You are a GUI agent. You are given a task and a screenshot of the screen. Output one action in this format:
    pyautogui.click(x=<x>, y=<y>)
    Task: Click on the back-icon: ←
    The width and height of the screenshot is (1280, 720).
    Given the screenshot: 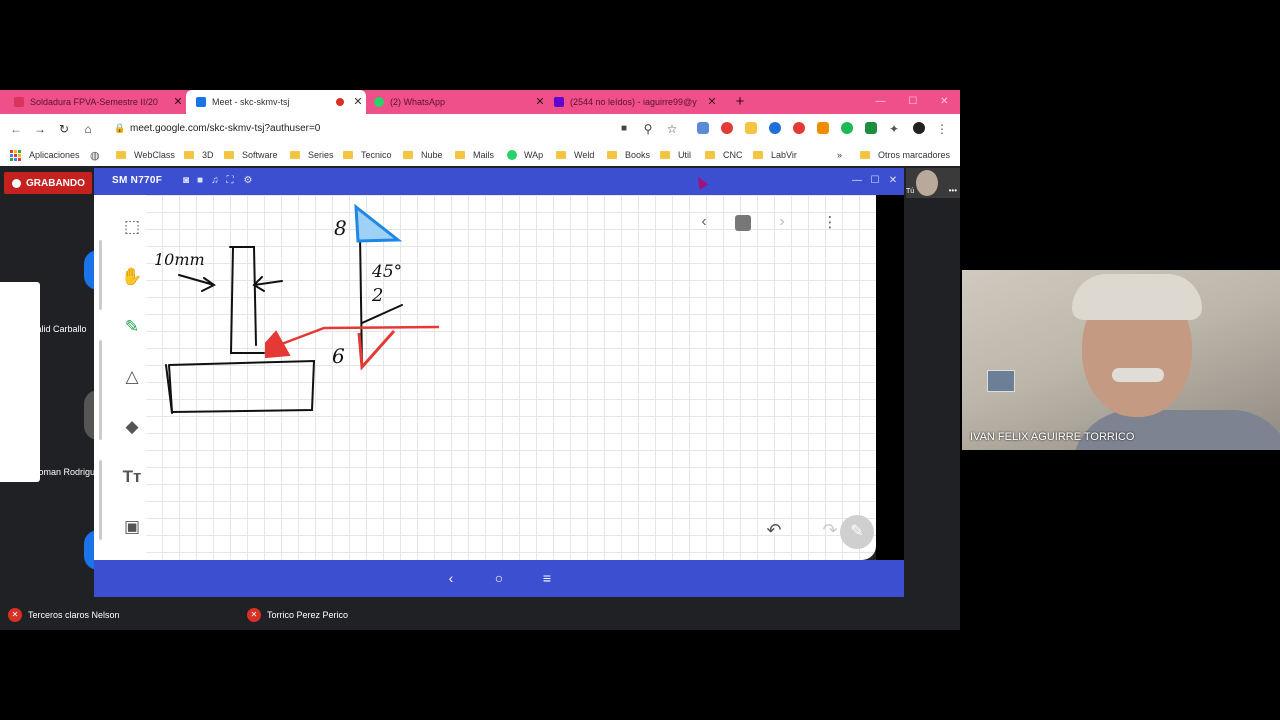 What is the action you would take?
    pyautogui.click(x=16, y=129)
    